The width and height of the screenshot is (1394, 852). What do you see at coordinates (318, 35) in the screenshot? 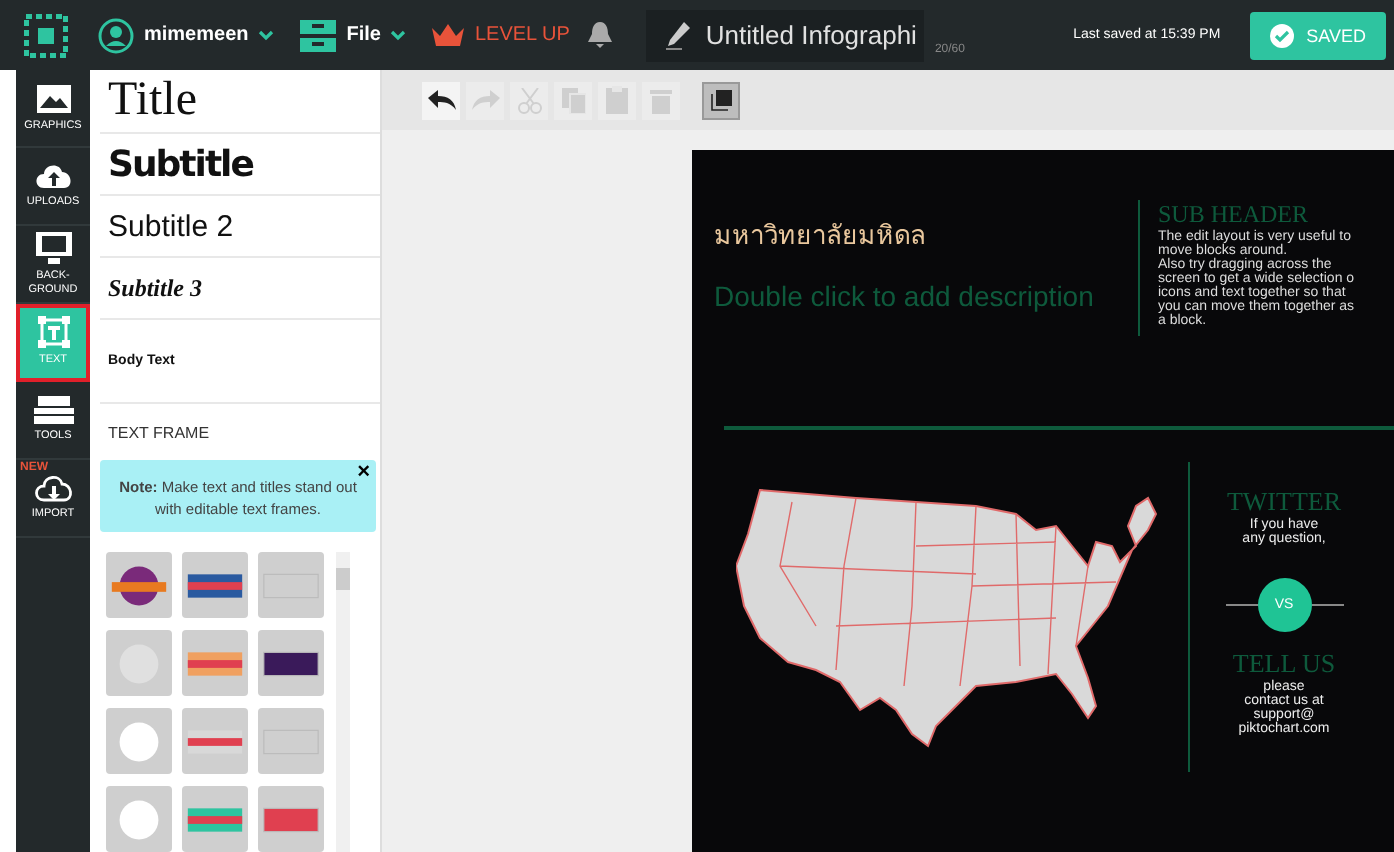
I see `file-icon` at bounding box center [318, 35].